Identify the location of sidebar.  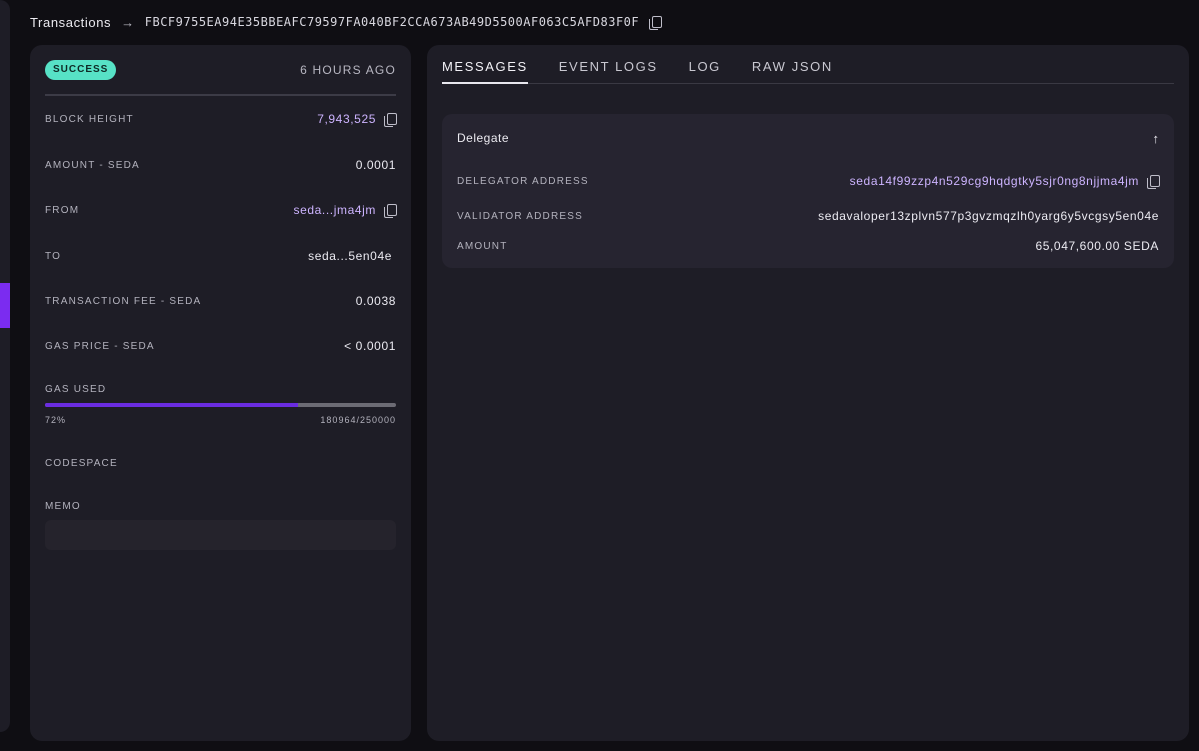
(5, 366).